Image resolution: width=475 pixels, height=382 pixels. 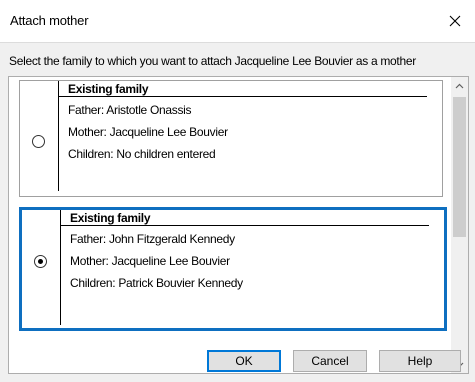 I want to click on father-line: Father: Aristotle Onassis, so click(x=130, y=110).